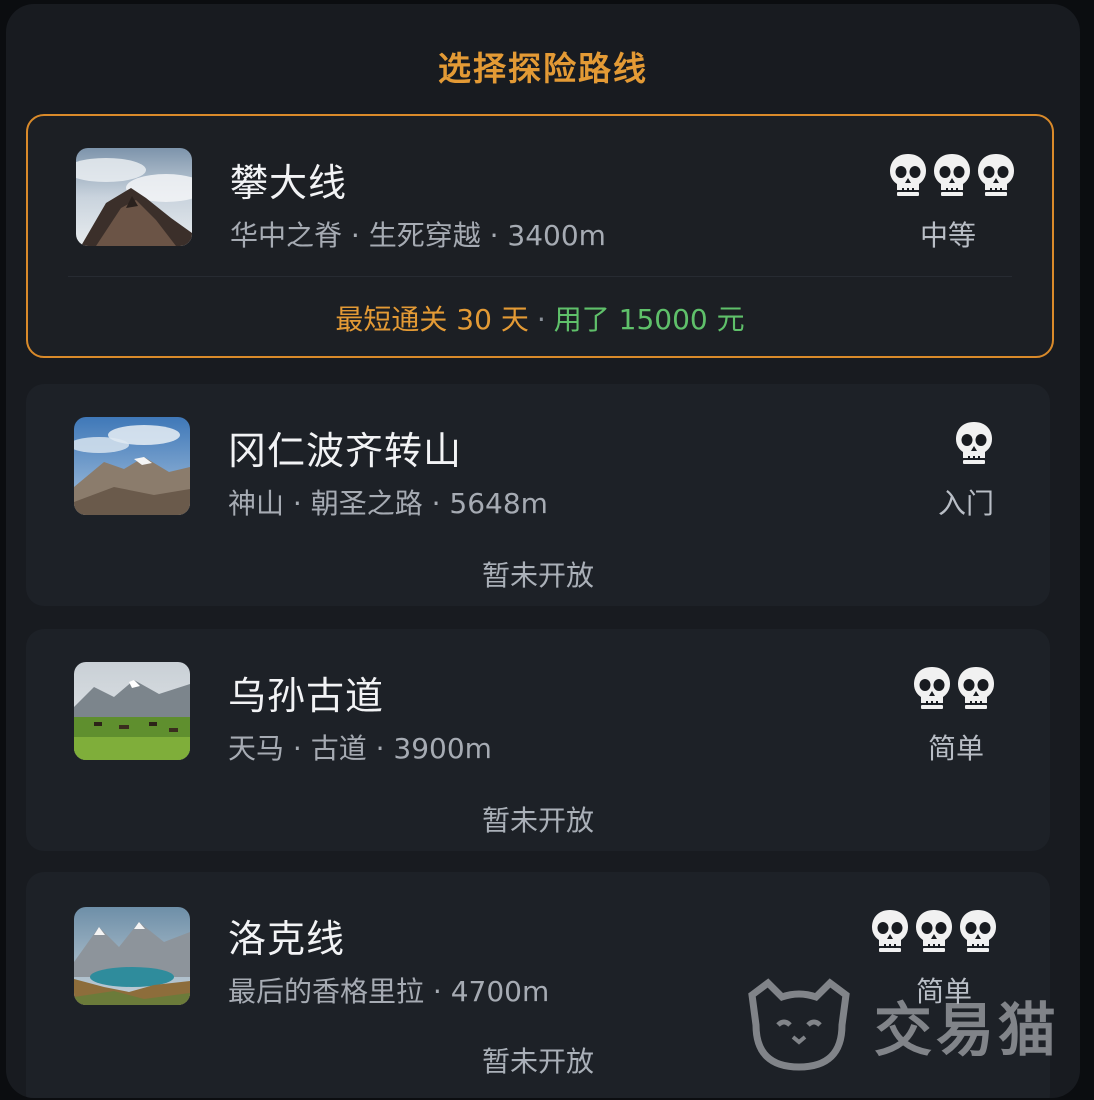 This screenshot has height=1100, width=1094. I want to click on watermark: 交易猫, so click(899, 1025).